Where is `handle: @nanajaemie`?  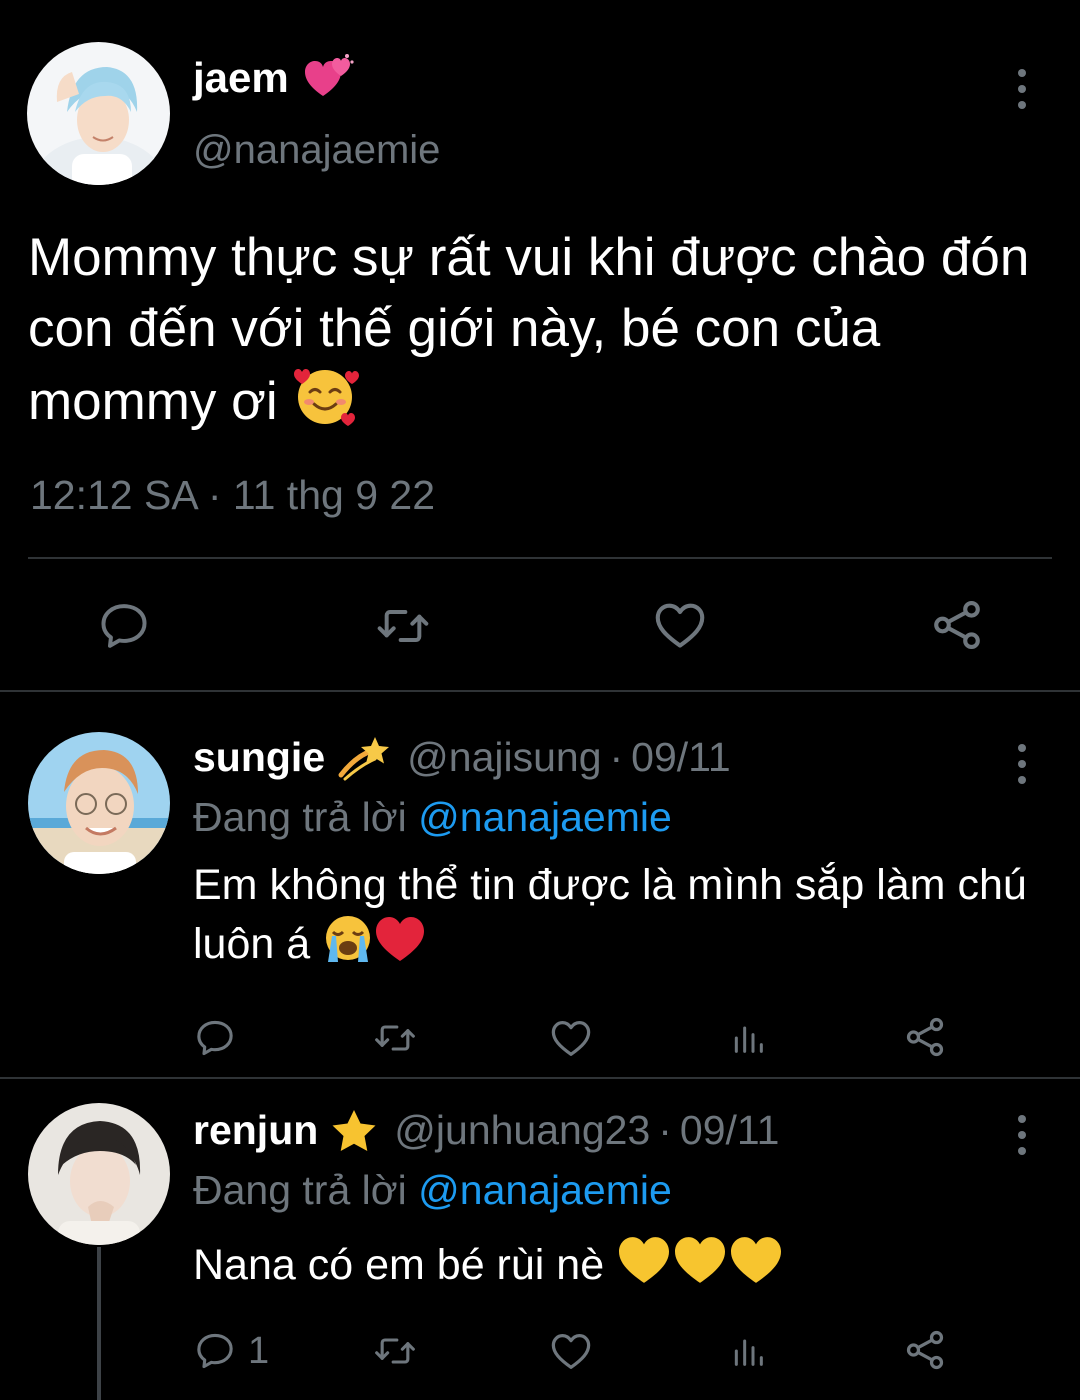
handle: @nanajaemie is located at coordinates (316, 150).